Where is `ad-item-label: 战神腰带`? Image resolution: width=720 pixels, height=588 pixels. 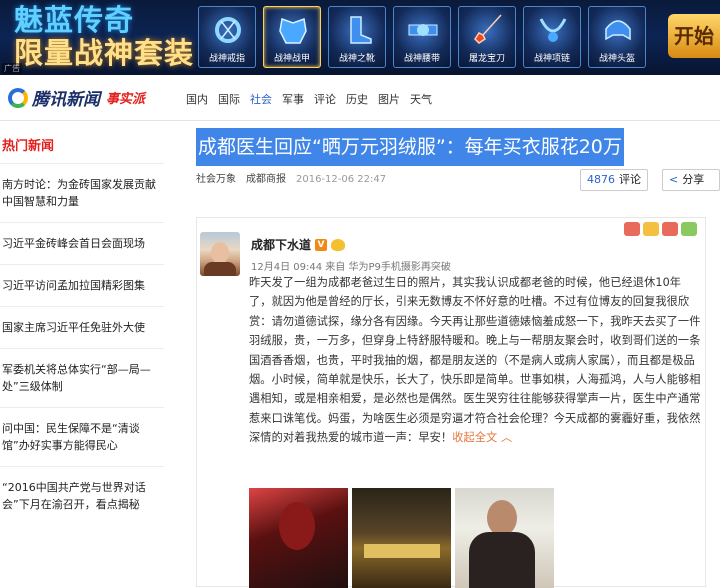 ad-item-label: 战神腰带 is located at coordinates (421, 59).